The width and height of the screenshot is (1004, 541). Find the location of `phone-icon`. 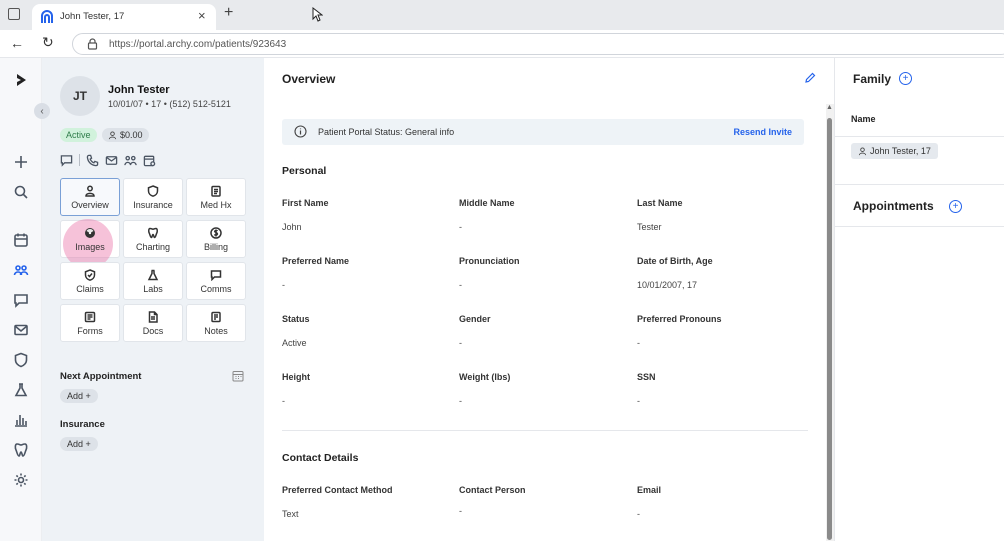

phone-icon is located at coordinates (92, 160).